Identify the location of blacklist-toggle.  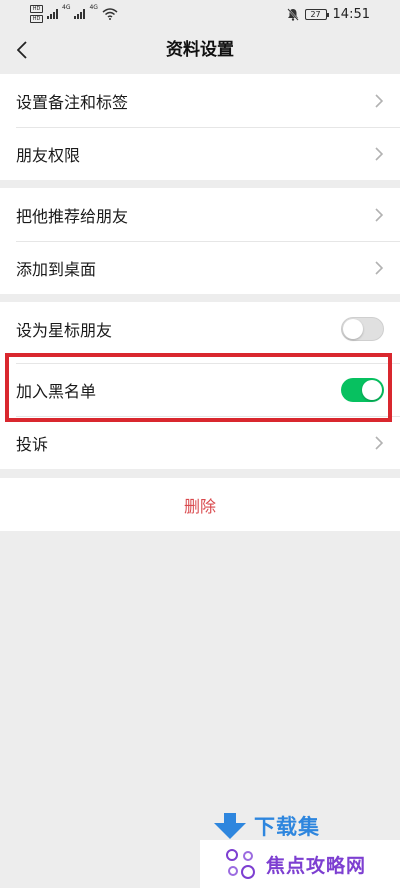
(362, 389).